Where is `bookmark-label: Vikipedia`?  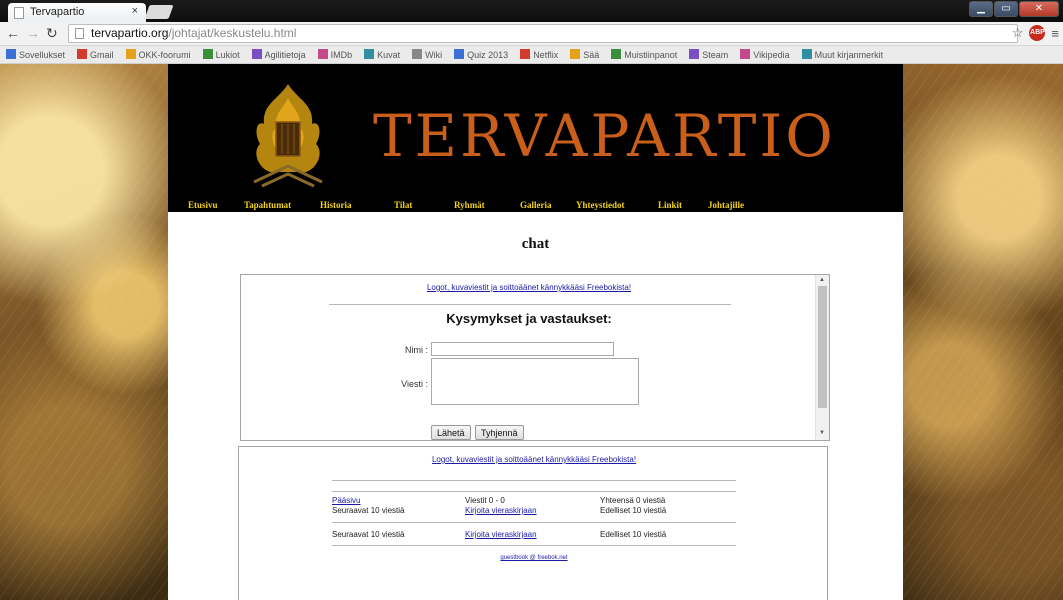 bookmark-label: Vikipedia is located at coordinates (771, 55).